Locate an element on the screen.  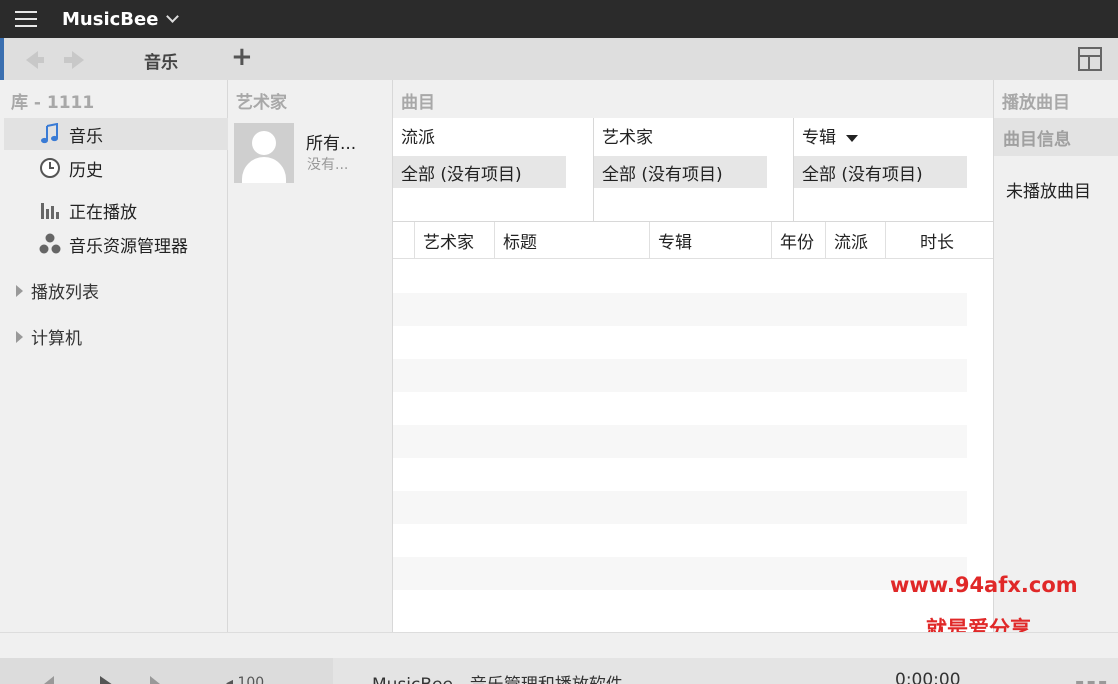
sidebar-item-label: 正在播放 is located at coordinates (103, 212).